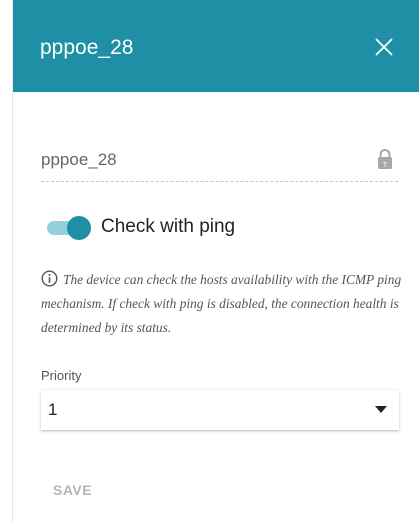  Describe the element at coordinates (79, 228) in the screenshot. I see `toggle-knob` at that location.